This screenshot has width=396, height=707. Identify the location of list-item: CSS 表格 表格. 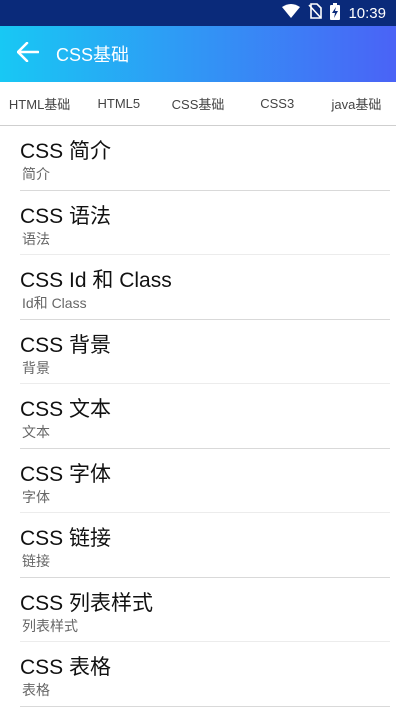
(205, 674).